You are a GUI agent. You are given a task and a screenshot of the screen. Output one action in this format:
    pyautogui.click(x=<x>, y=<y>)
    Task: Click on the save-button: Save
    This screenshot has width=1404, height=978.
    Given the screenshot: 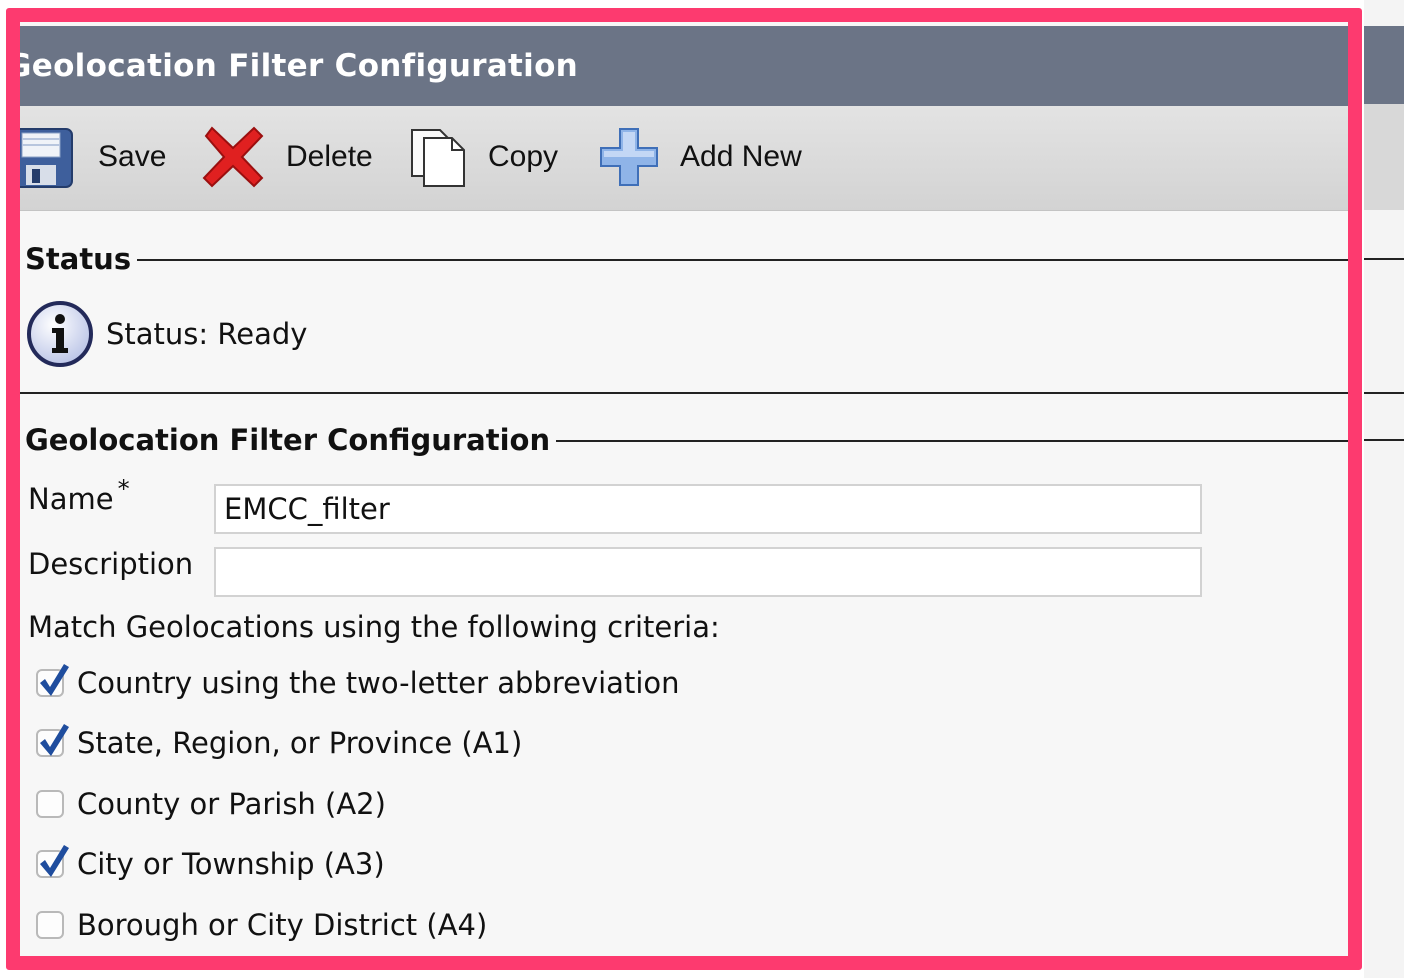 What is the action you would take?
    pyautogui.click(x=93, y=157)
    